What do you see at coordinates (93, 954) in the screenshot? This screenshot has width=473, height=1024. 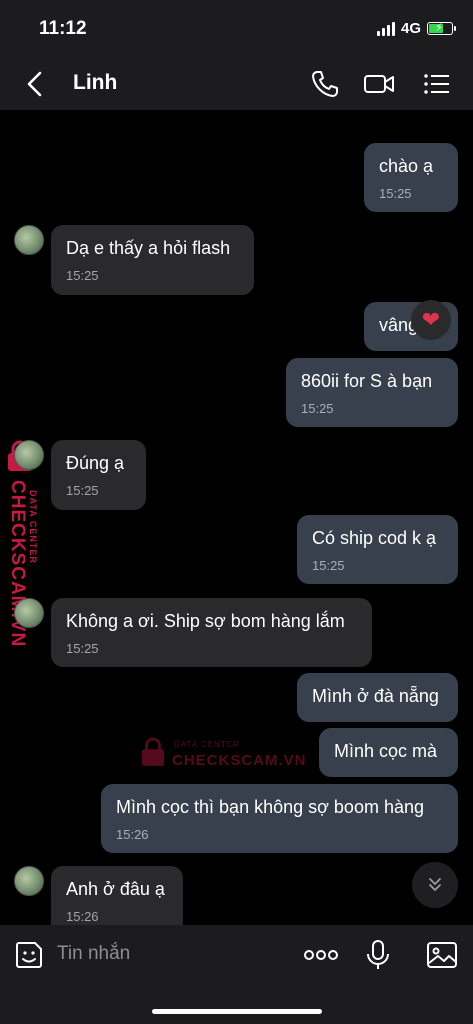 I see `message-input: Tin nhắn` at bounding box center [93, 954].